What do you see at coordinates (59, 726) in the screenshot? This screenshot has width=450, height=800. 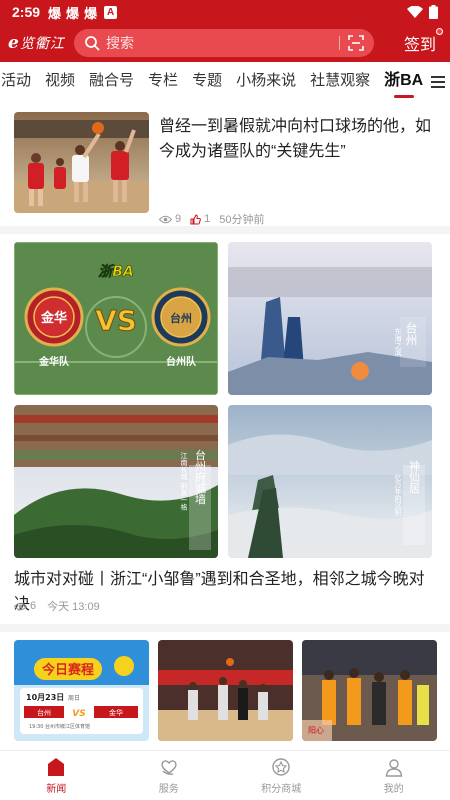 I see `schedule-kickoff: 19:30 台州市椒江区体育馆` at bounding box center [59, 726].